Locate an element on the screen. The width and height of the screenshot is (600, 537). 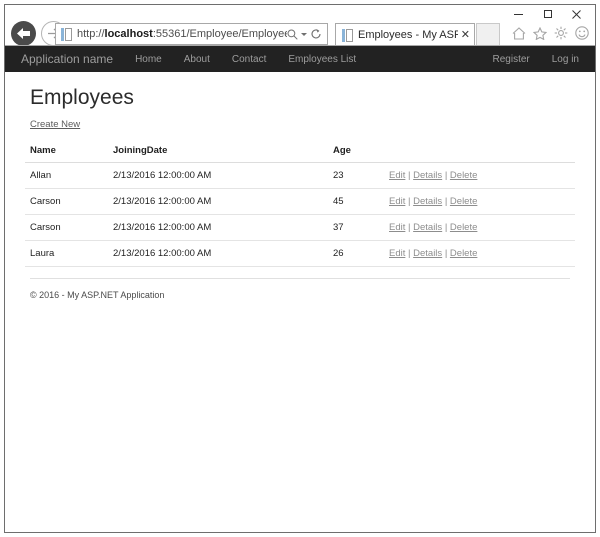
close-button is located at coordinates (576, 14).